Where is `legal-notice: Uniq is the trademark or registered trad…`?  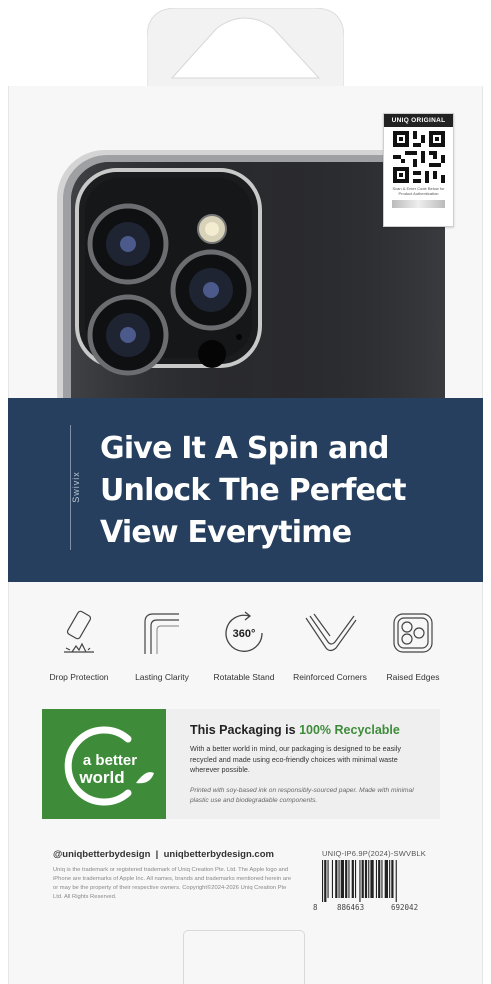
legal-notice: Uniq is the trademark or registered trad… is located at coordinates (172, 883).